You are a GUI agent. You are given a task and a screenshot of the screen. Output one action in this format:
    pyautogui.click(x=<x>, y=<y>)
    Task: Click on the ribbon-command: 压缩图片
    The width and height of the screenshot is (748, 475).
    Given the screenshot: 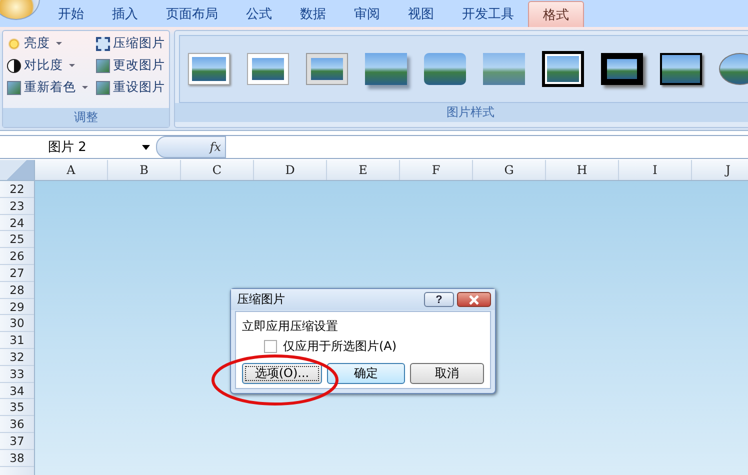 What is the action you would take?
    pyautogui.click(x=130, y=43)
    